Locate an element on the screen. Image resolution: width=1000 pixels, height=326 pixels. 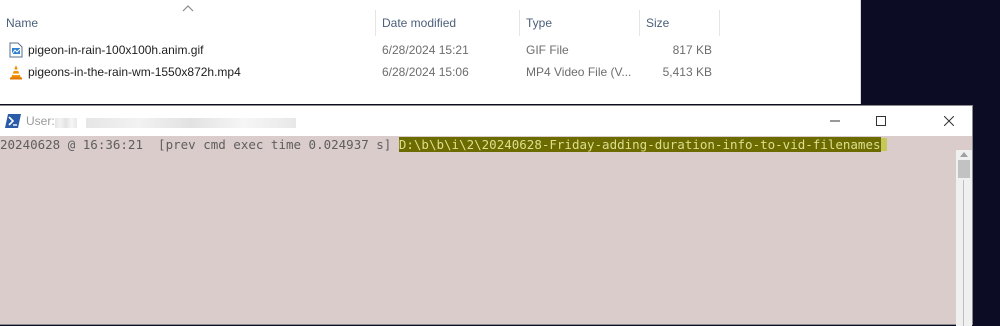
file-size: 817 KB is located at coordinates (692, 50).